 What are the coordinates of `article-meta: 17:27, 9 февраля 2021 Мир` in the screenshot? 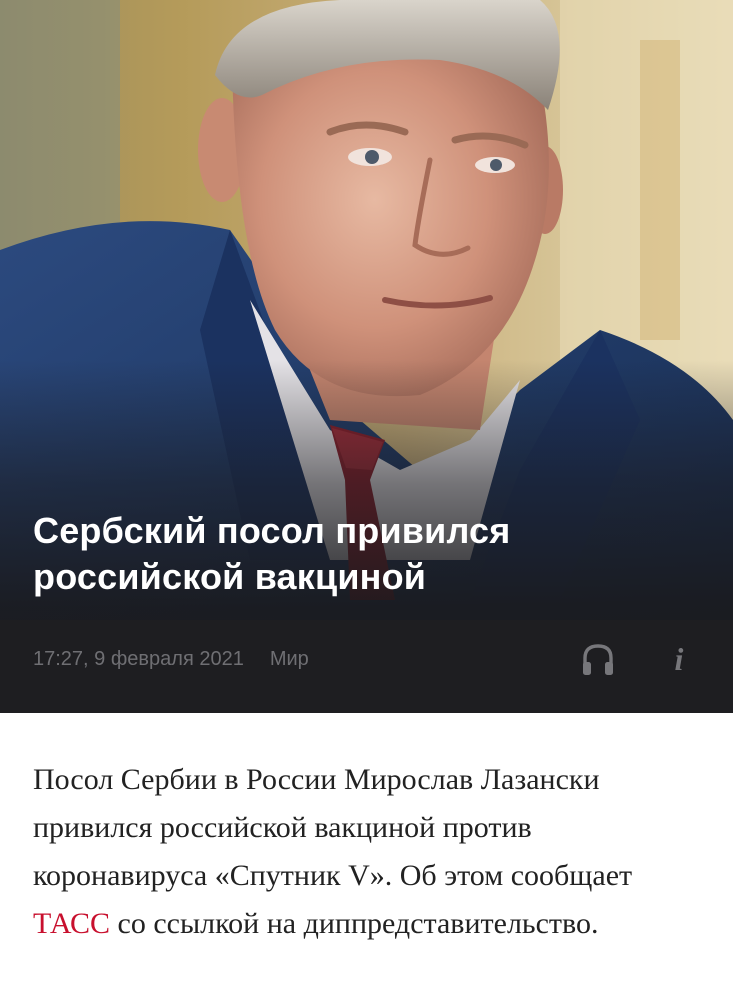 It's located at (171, 659).